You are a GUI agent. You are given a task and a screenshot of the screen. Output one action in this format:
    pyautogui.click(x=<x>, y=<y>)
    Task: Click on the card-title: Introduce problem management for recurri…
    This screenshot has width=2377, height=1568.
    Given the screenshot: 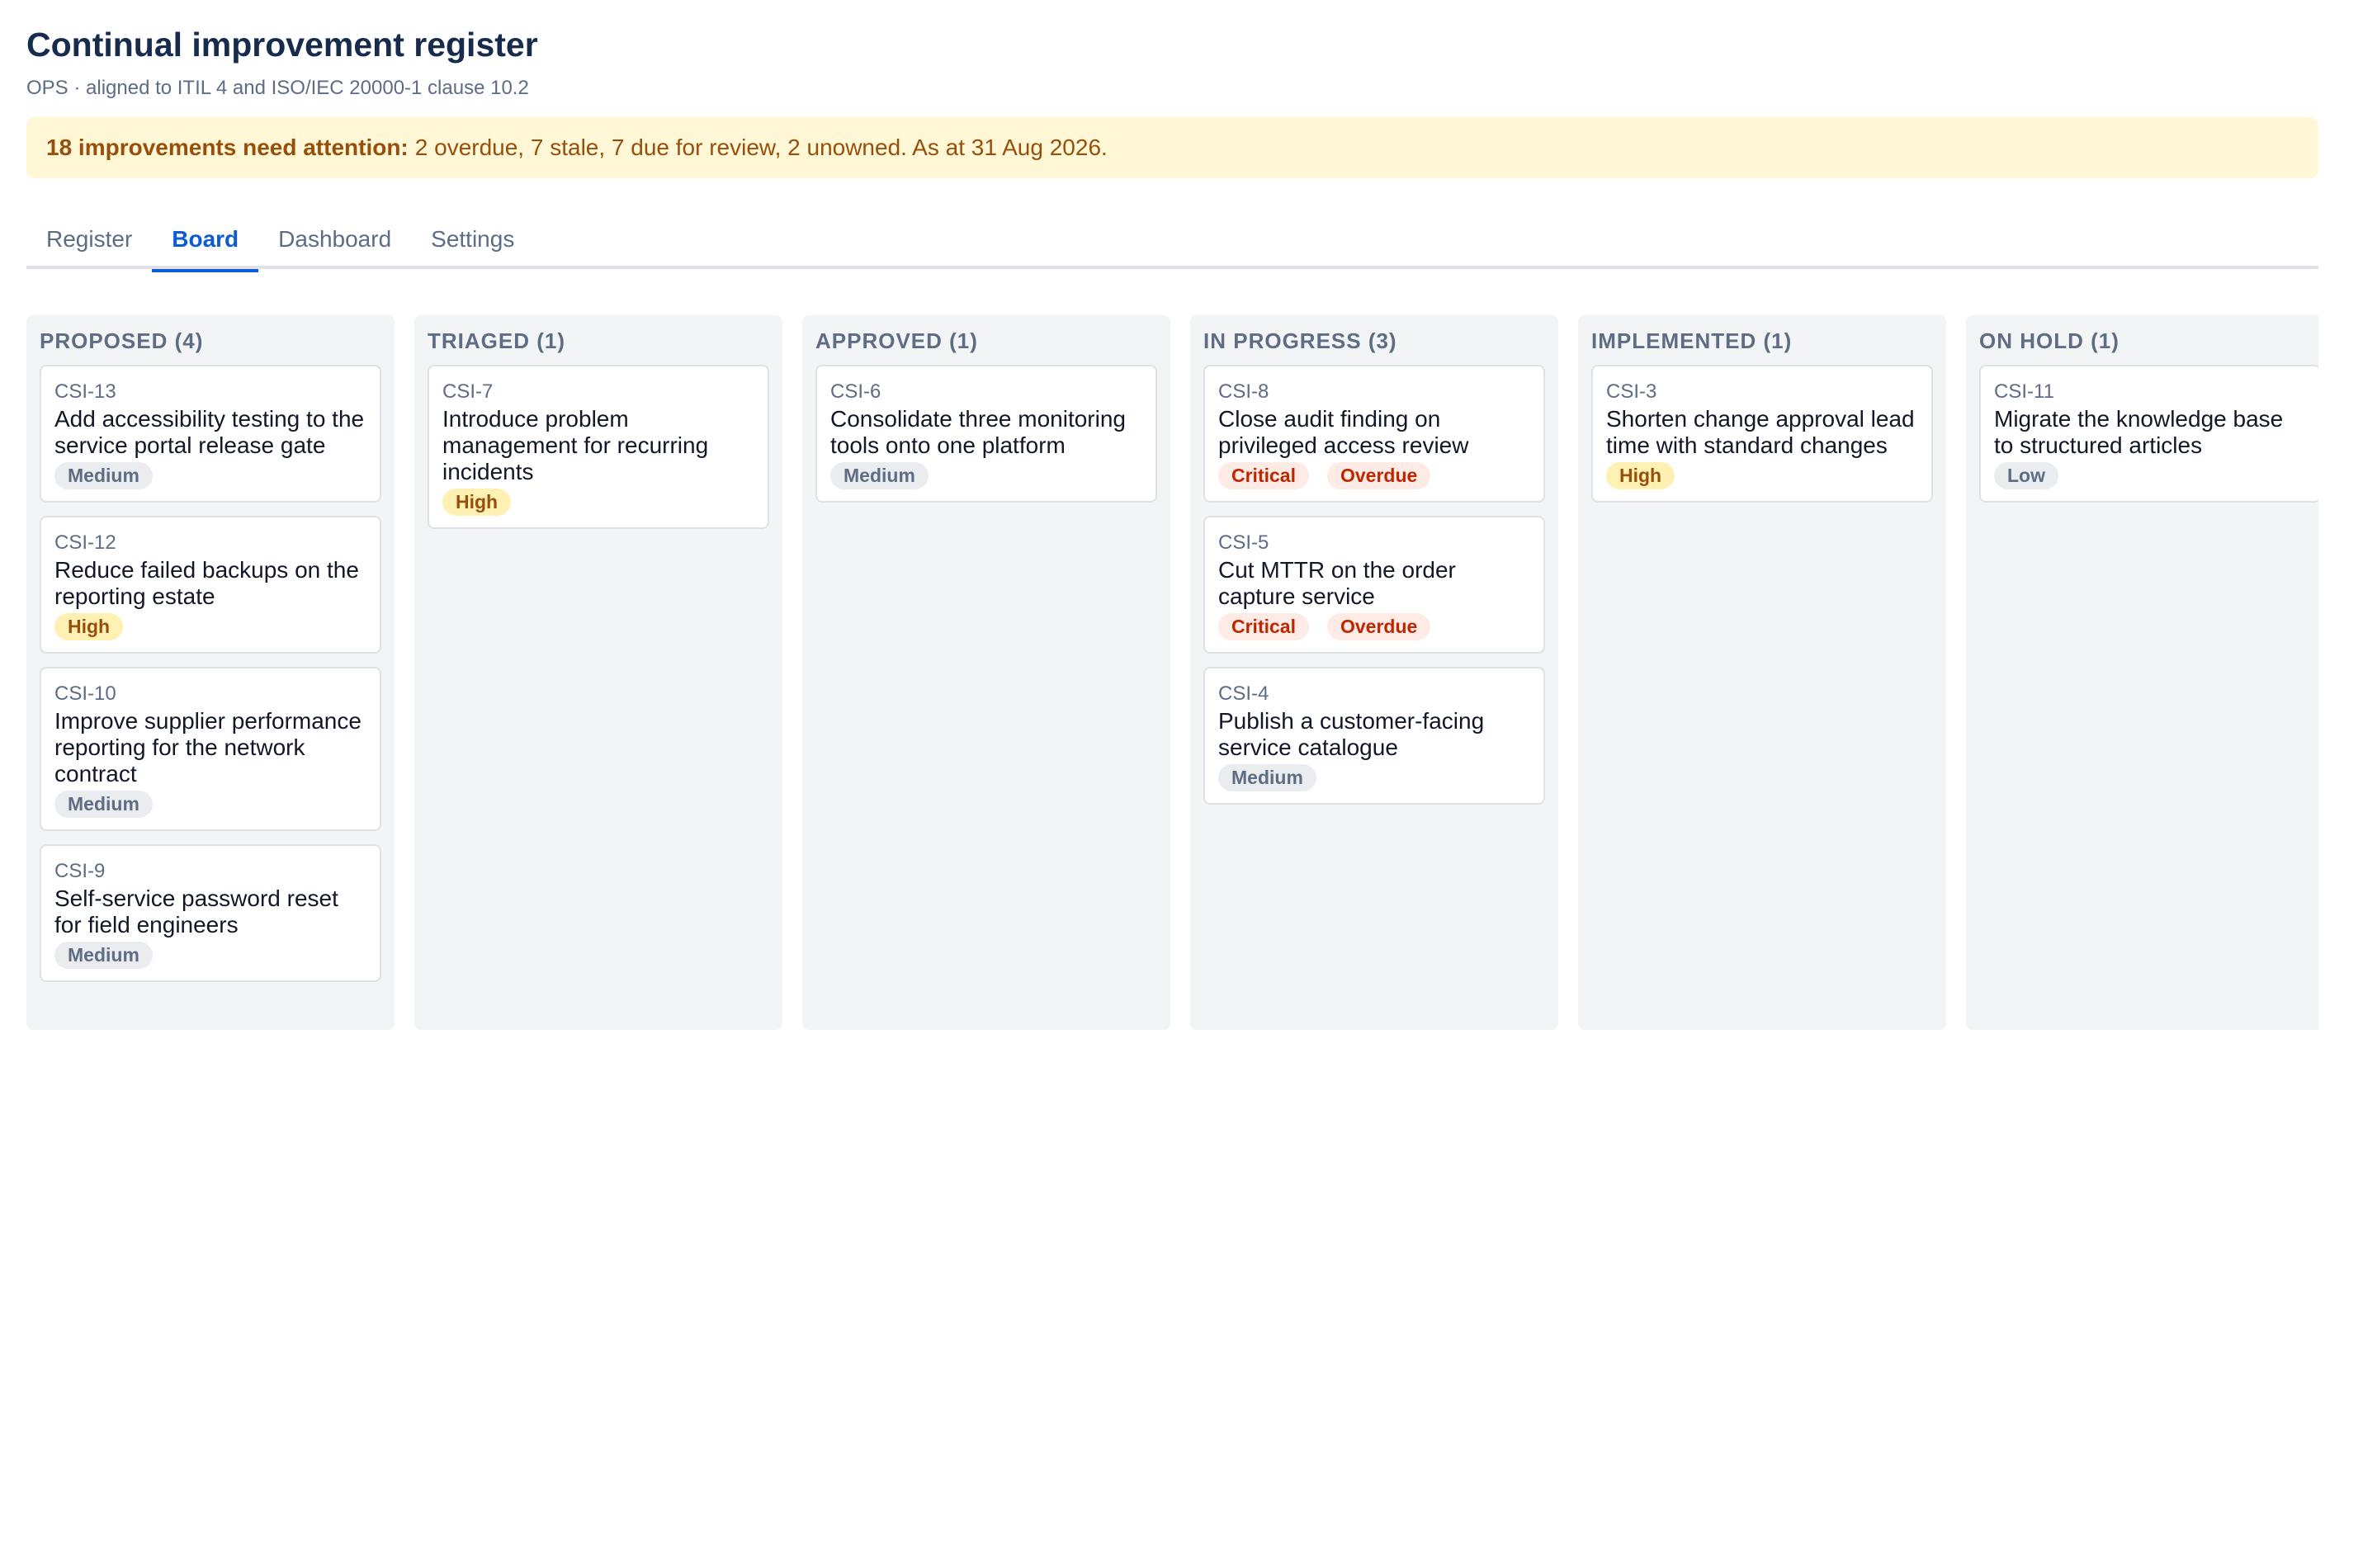 What is the action you would take?
    pyautogui.click(x=575, y=445)
    